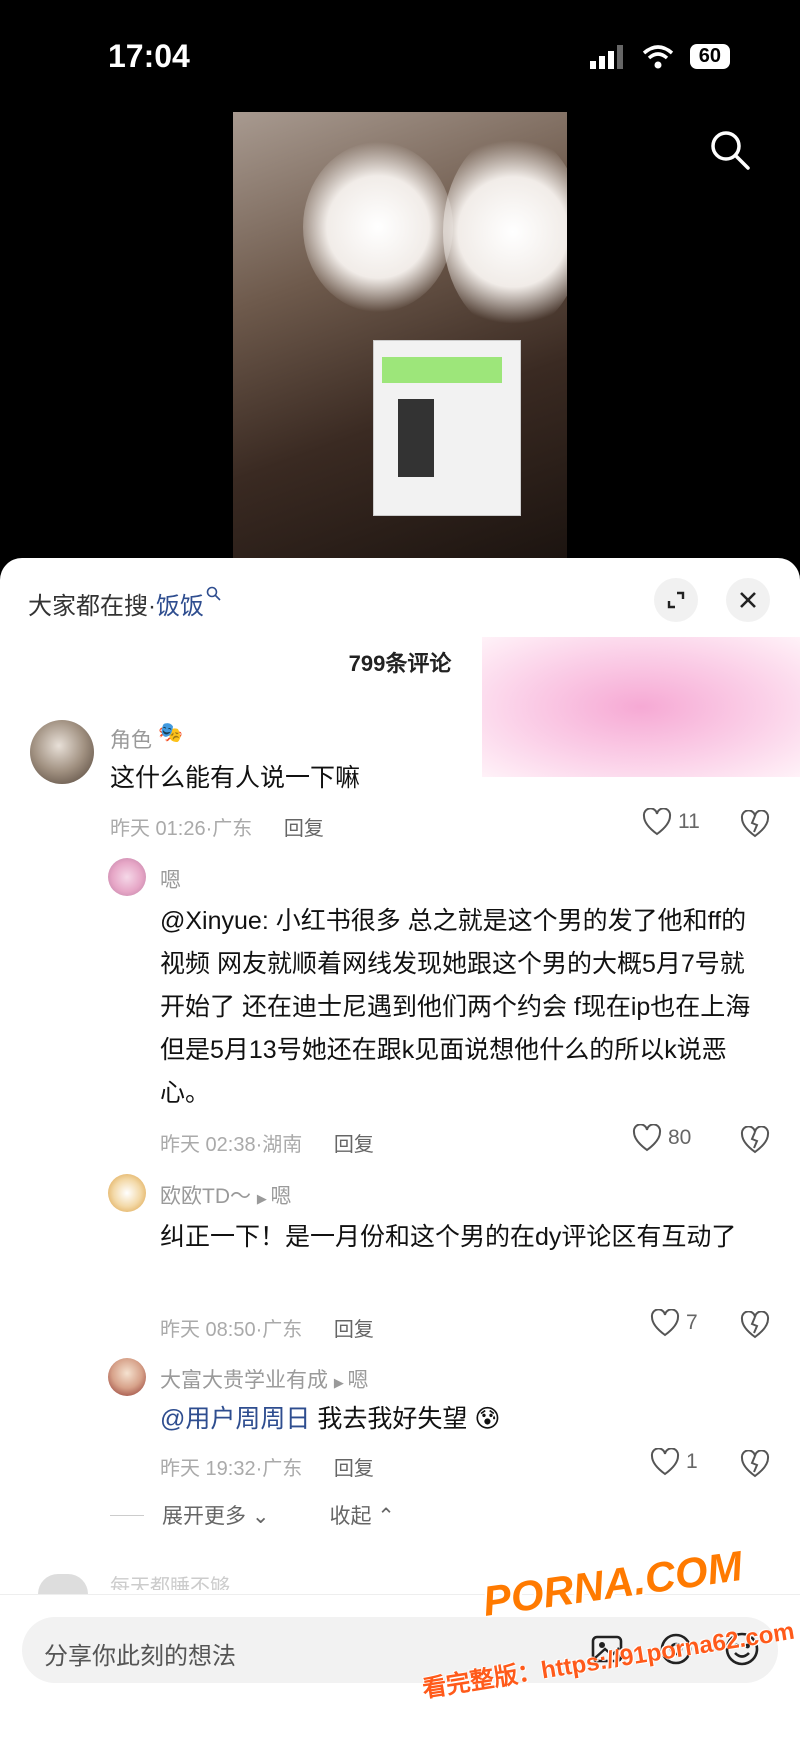 Image resolution: width=800 pixels, height=1739 pixels. What do you see at coordinates (208, 1469) in the screenshot?
I see `comment-time: 昨天 19:32` at bounding box center [208, 1469].